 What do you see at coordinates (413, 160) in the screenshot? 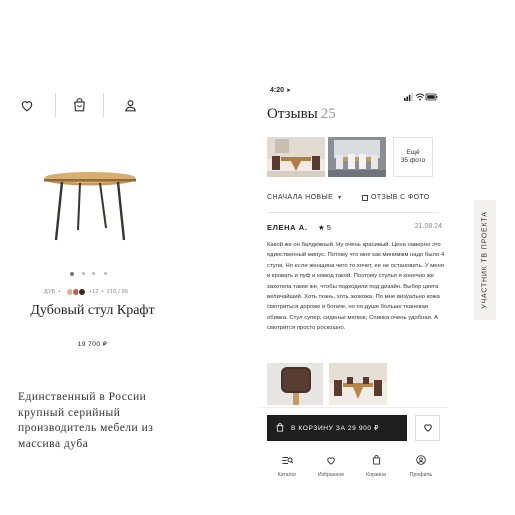
I see `more-photos-line2: 35 фото` at bounding box center [413, 160].